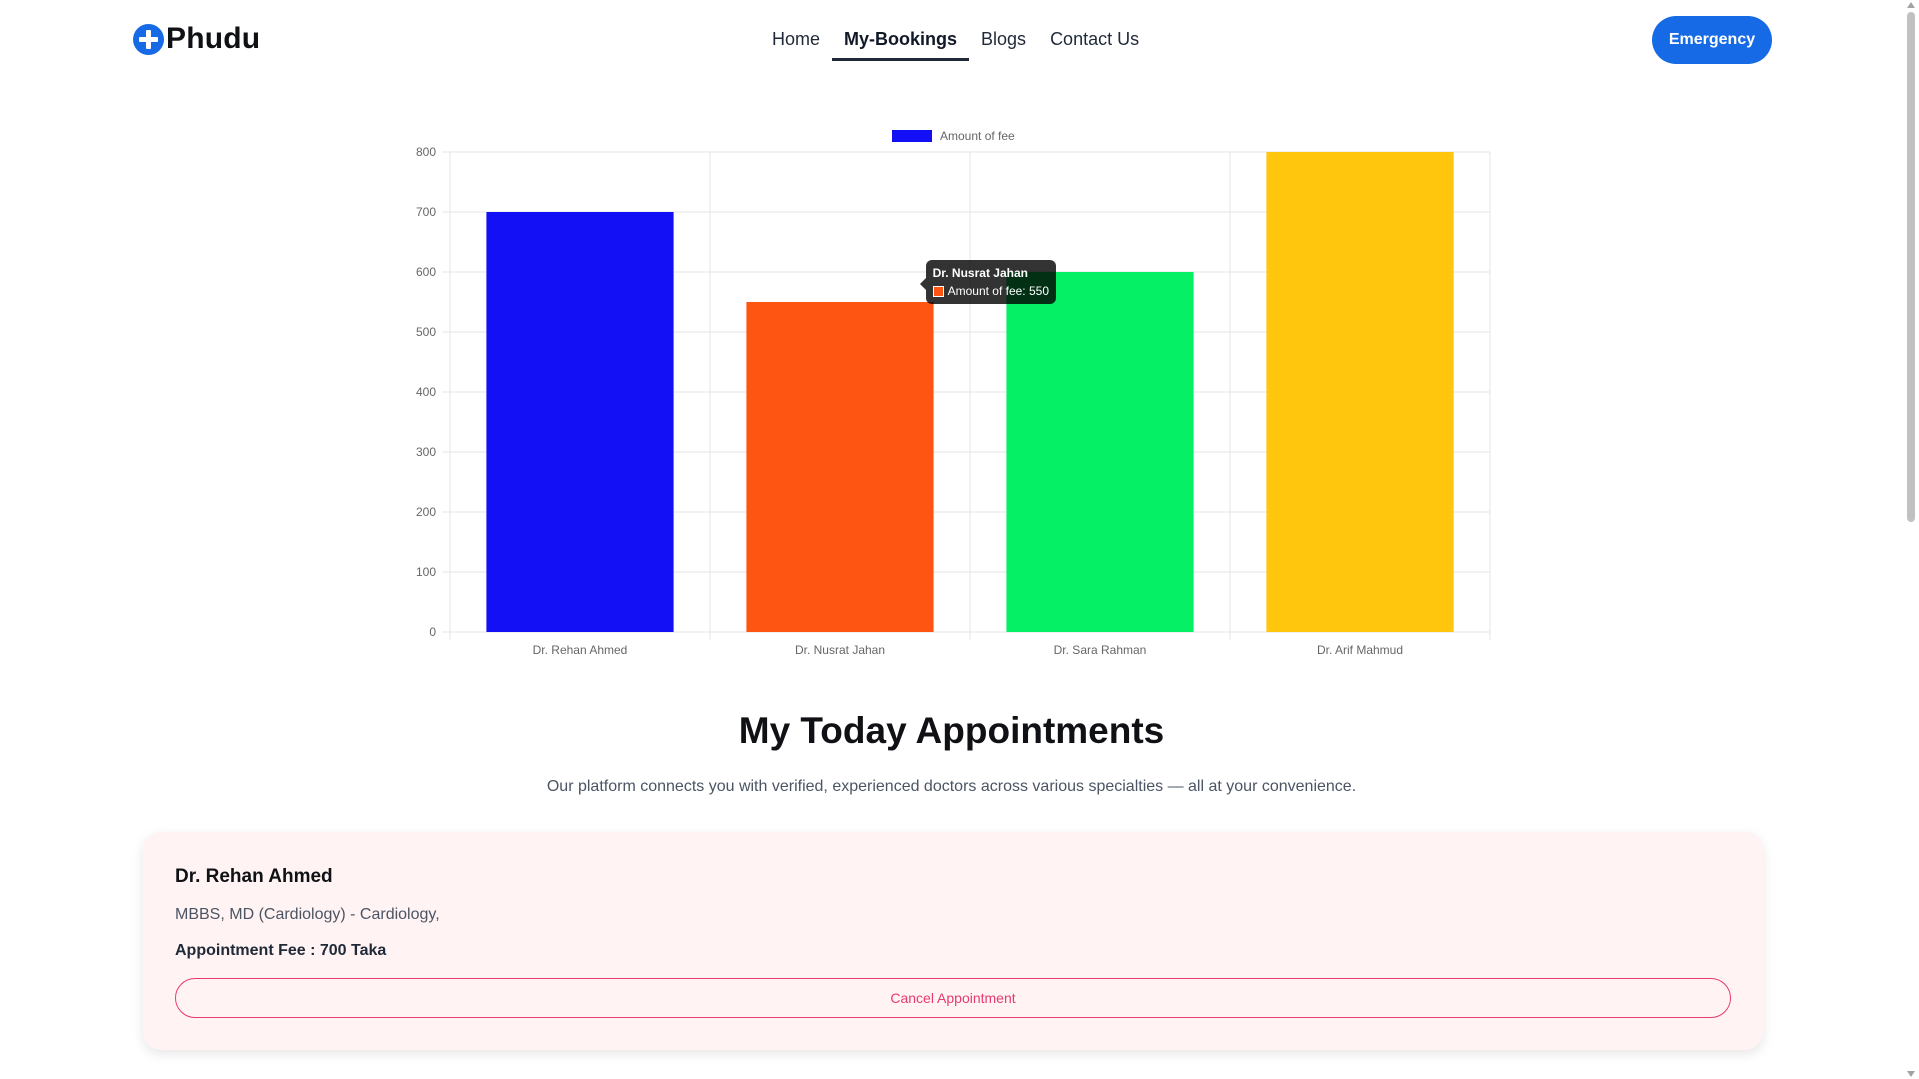 The height and width of the screenshot is (1079, 1919). I want to click on y-tick-label: 100, so click(426, 572).